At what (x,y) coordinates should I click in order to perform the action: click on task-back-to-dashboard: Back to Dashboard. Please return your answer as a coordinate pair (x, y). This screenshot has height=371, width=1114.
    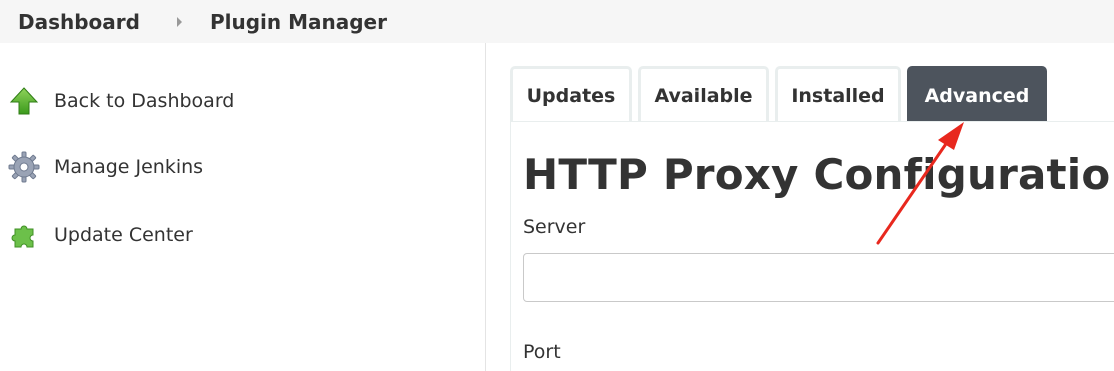
    Looking at the image, I should click on (120, 101).